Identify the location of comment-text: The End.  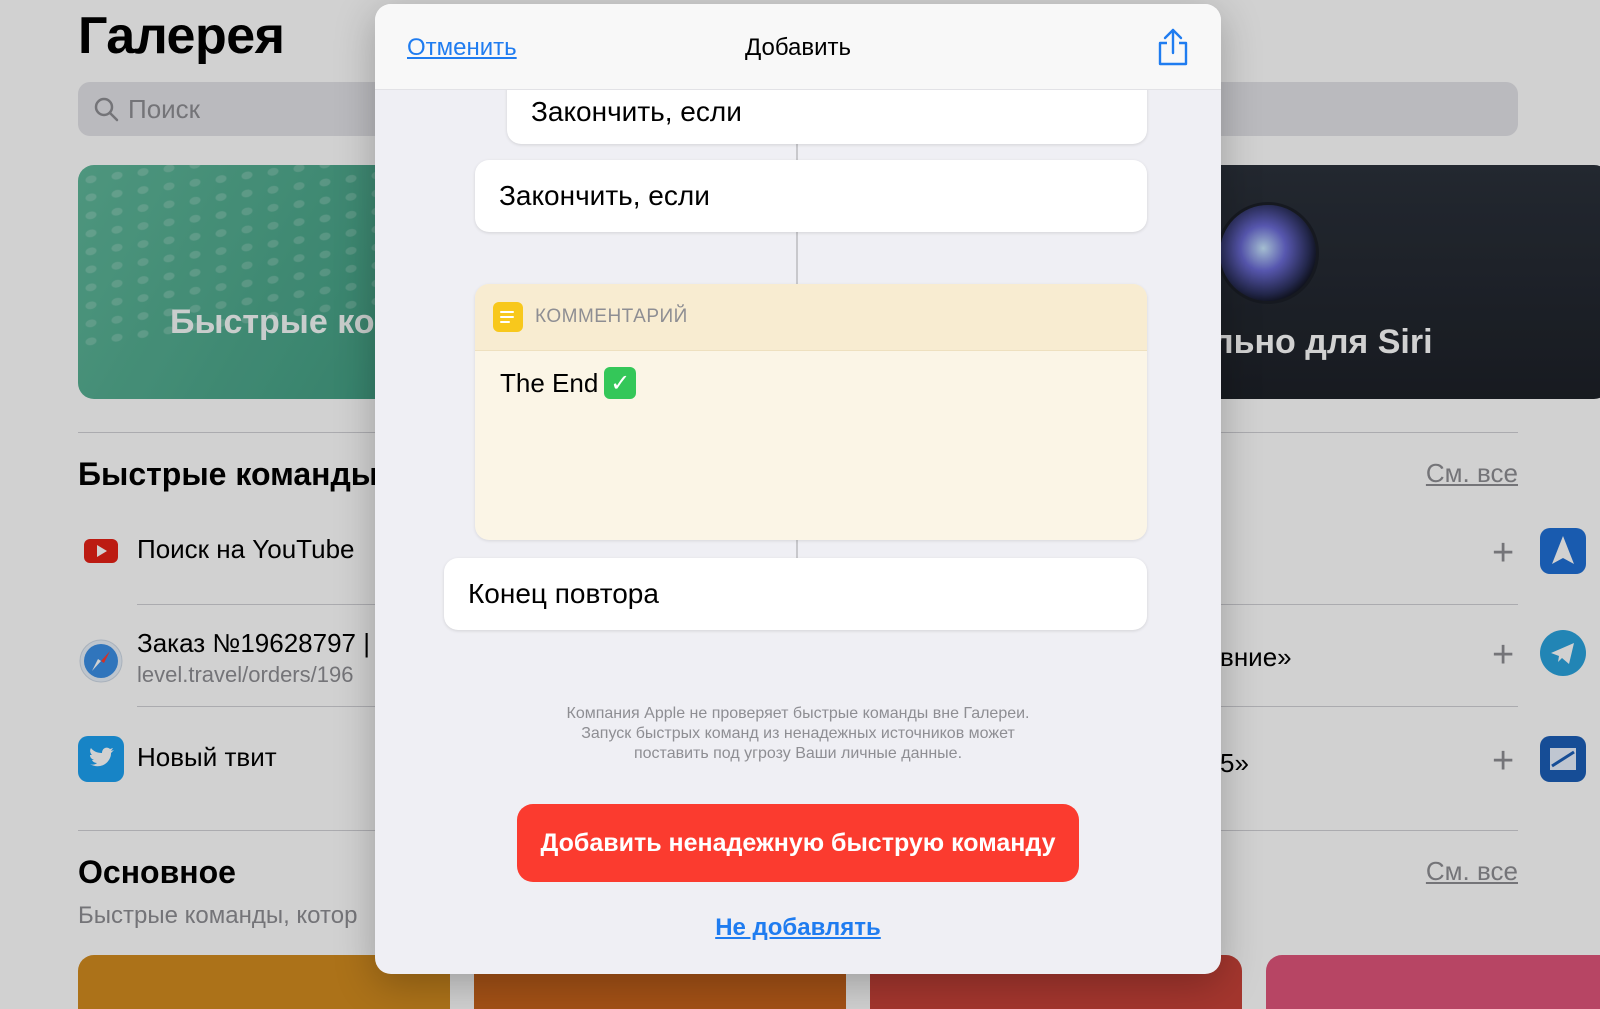
(549, 382).